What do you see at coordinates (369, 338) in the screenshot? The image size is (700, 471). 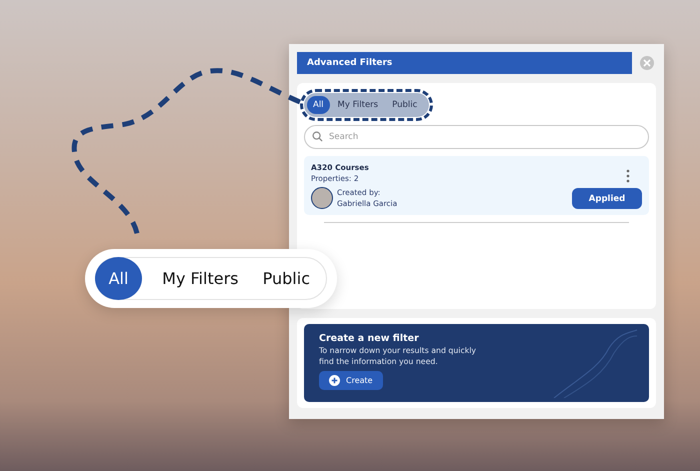 I see `banner-title: Create a new filter` at bounding box center [369, 338].